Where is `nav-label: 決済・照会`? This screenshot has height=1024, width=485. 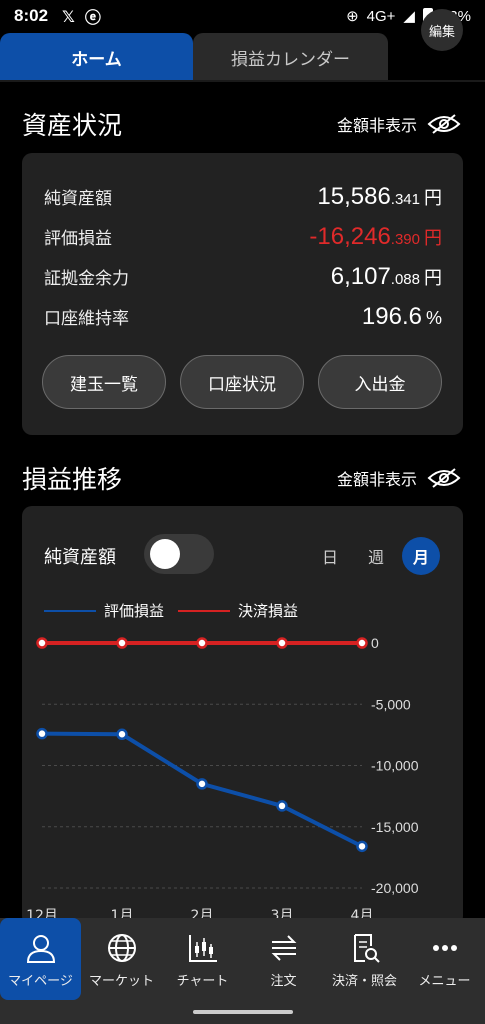
nav-label: 決済・照会 is located at coordinates (364, 981).